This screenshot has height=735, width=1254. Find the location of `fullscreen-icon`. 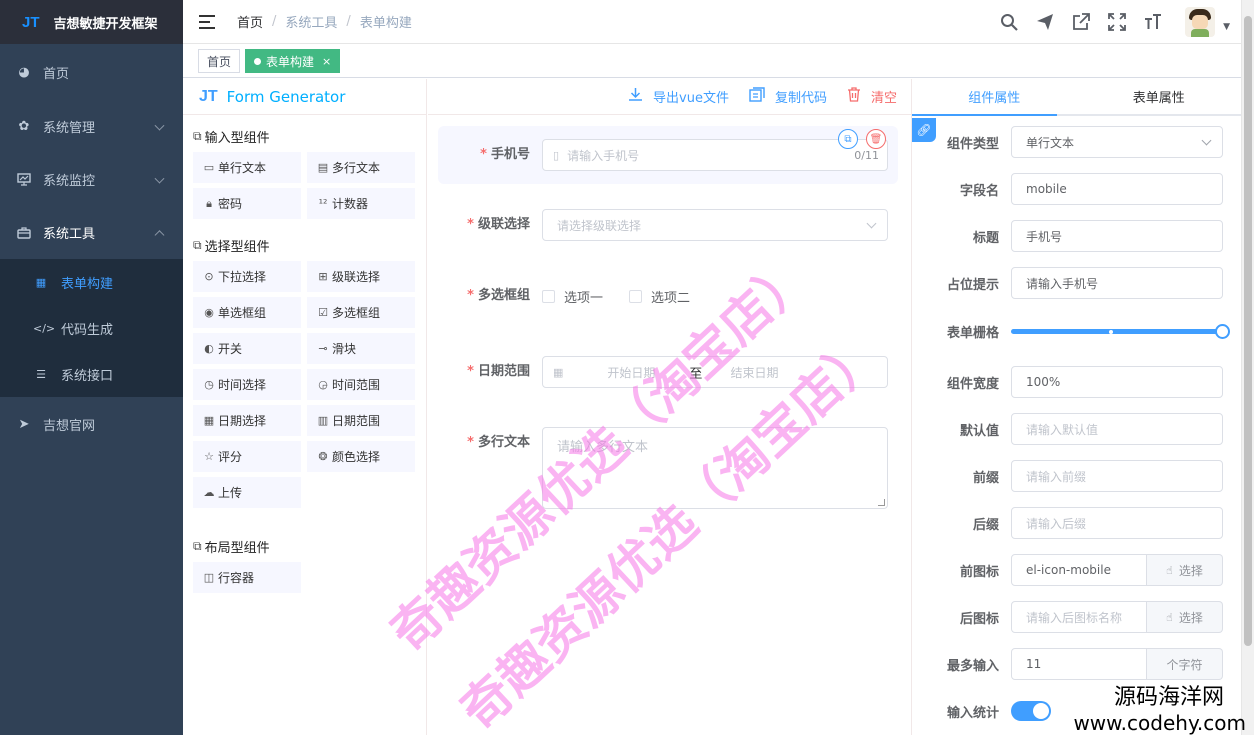

fullscreen-icon is located at coordinates (1117, 22).